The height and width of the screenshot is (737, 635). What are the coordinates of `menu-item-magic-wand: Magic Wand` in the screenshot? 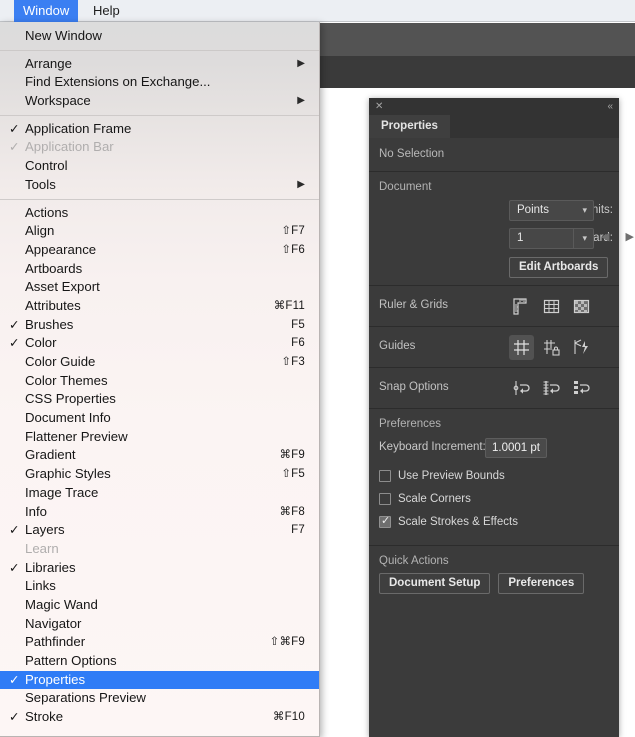 It's located at (159, 605).